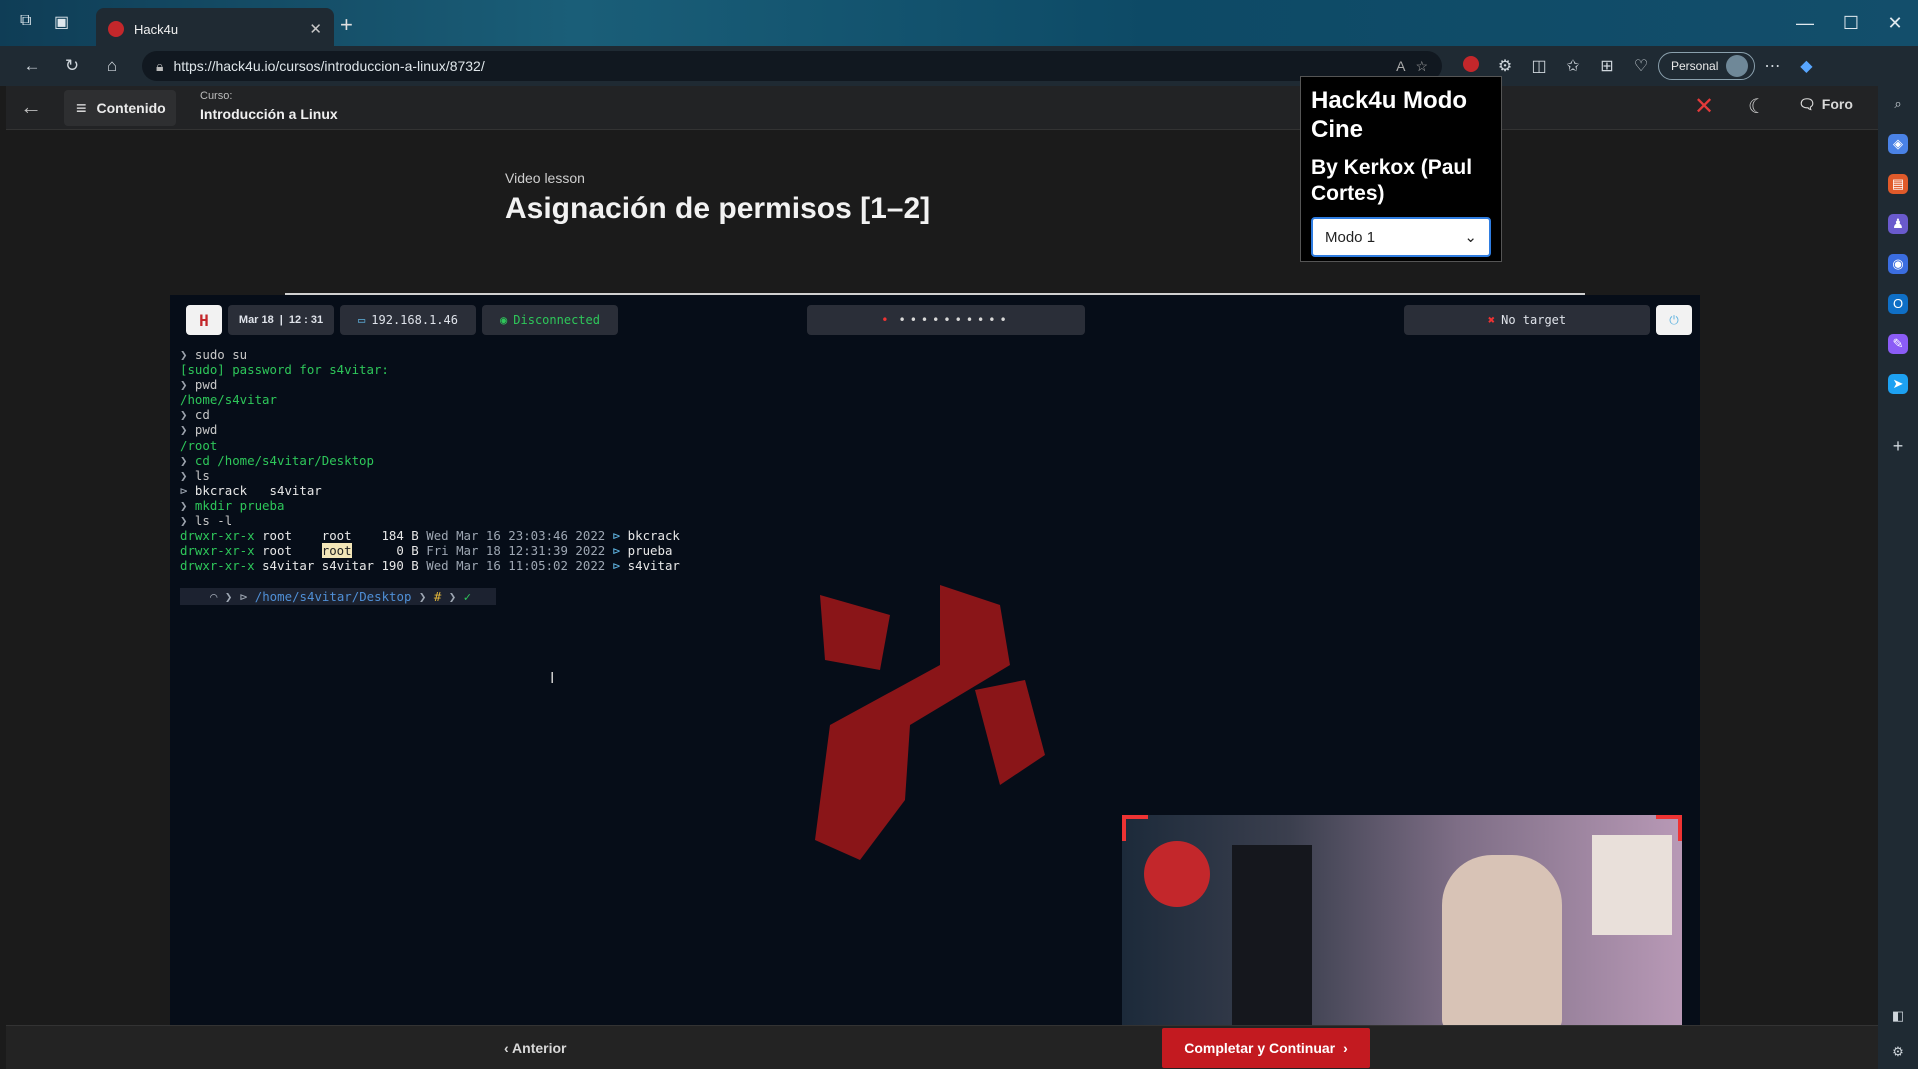 The height and width of the screenshot is (1069, 1918). Describe the element at coordinates (32, 66) in the screenshot. I see `browser-back-icon: ←` at that location.